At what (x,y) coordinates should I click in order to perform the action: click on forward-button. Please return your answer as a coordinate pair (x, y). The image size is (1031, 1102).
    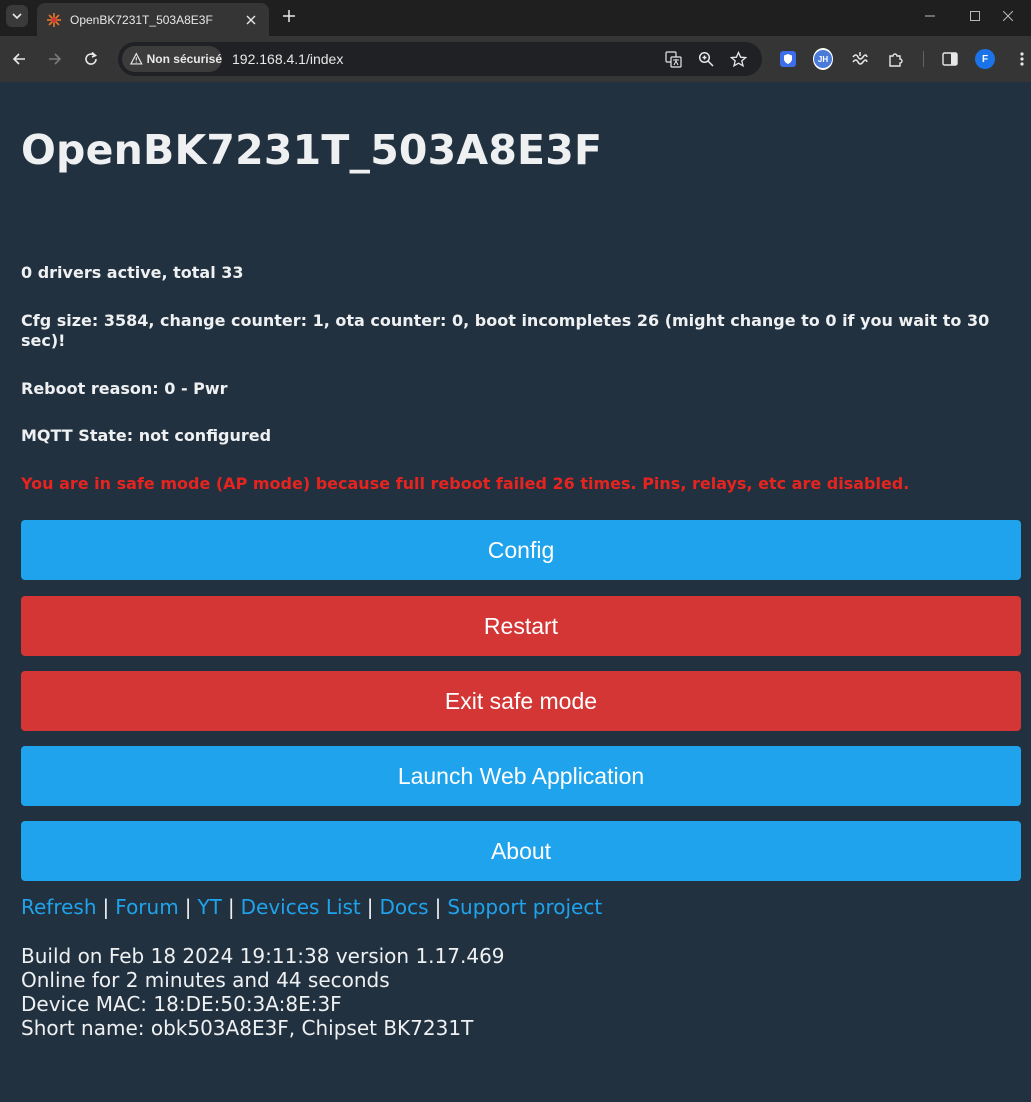
    Looking at the image, I should click on (55, 59).